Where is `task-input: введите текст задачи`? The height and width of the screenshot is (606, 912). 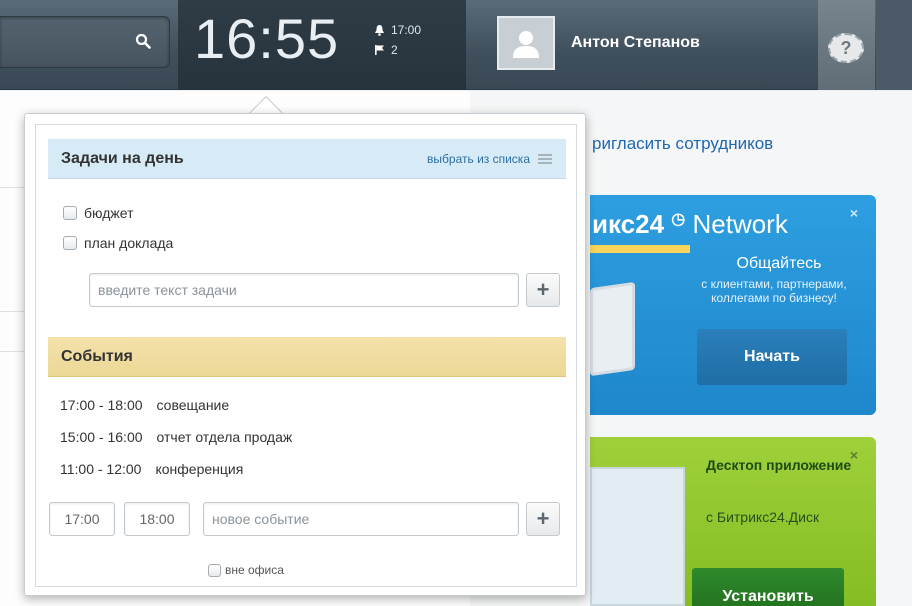 task-input: введите текст задачи is located at coordinates (304, 290).